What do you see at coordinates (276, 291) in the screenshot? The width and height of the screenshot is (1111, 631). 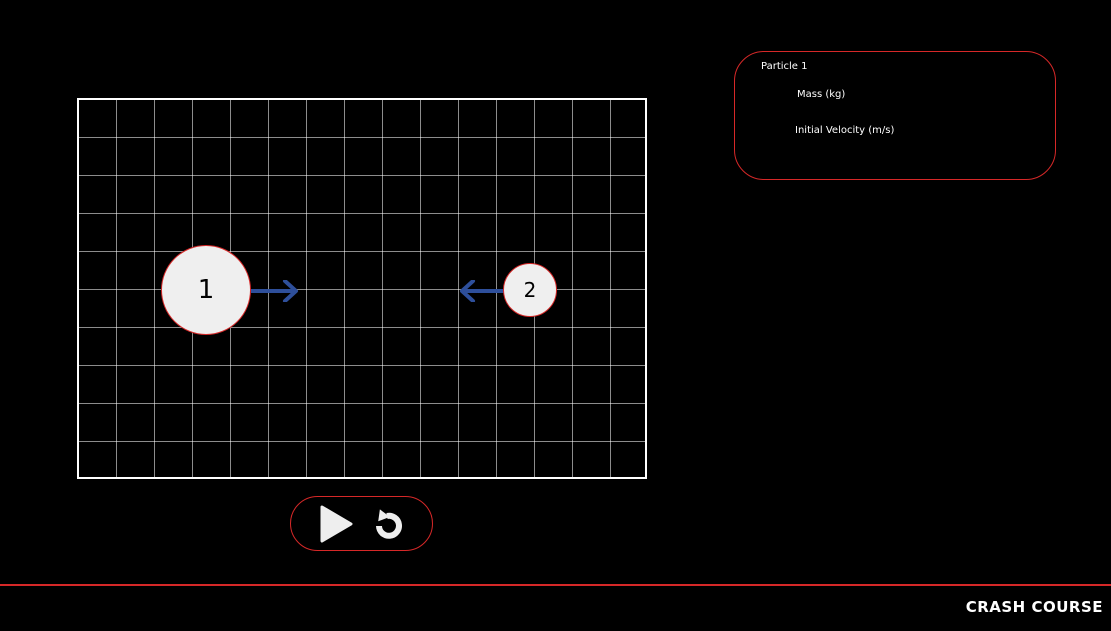 I see `velocity-arrow-right-icon` at bounding box center [276, 291].